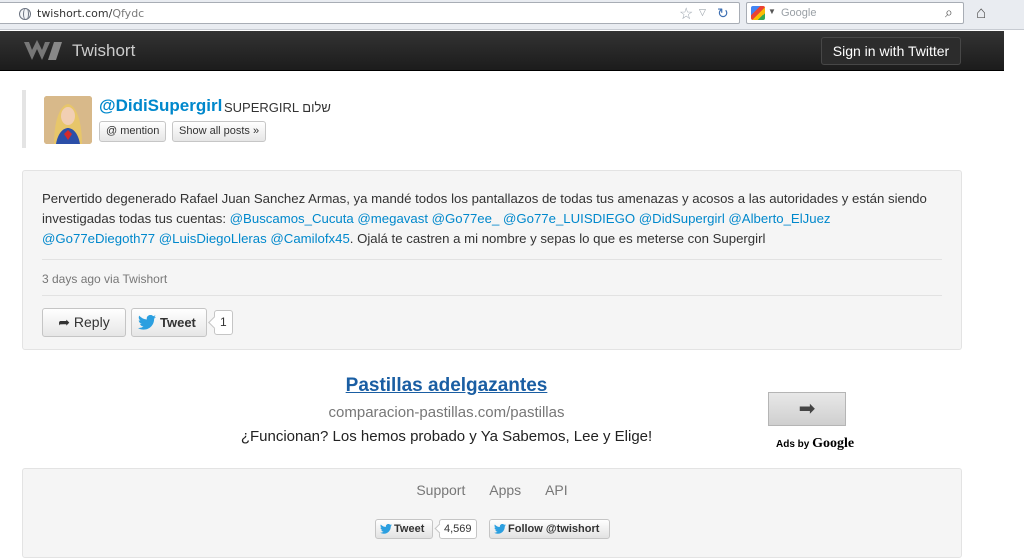  I want to click on ad-title-link: Pastillas adelgazantes, so click(446, 386).